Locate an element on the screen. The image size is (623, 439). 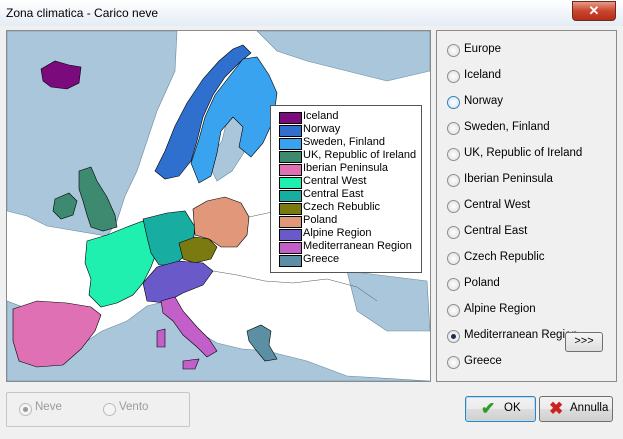
radio-label: Alpine Region is located at coordinates (500, 309).